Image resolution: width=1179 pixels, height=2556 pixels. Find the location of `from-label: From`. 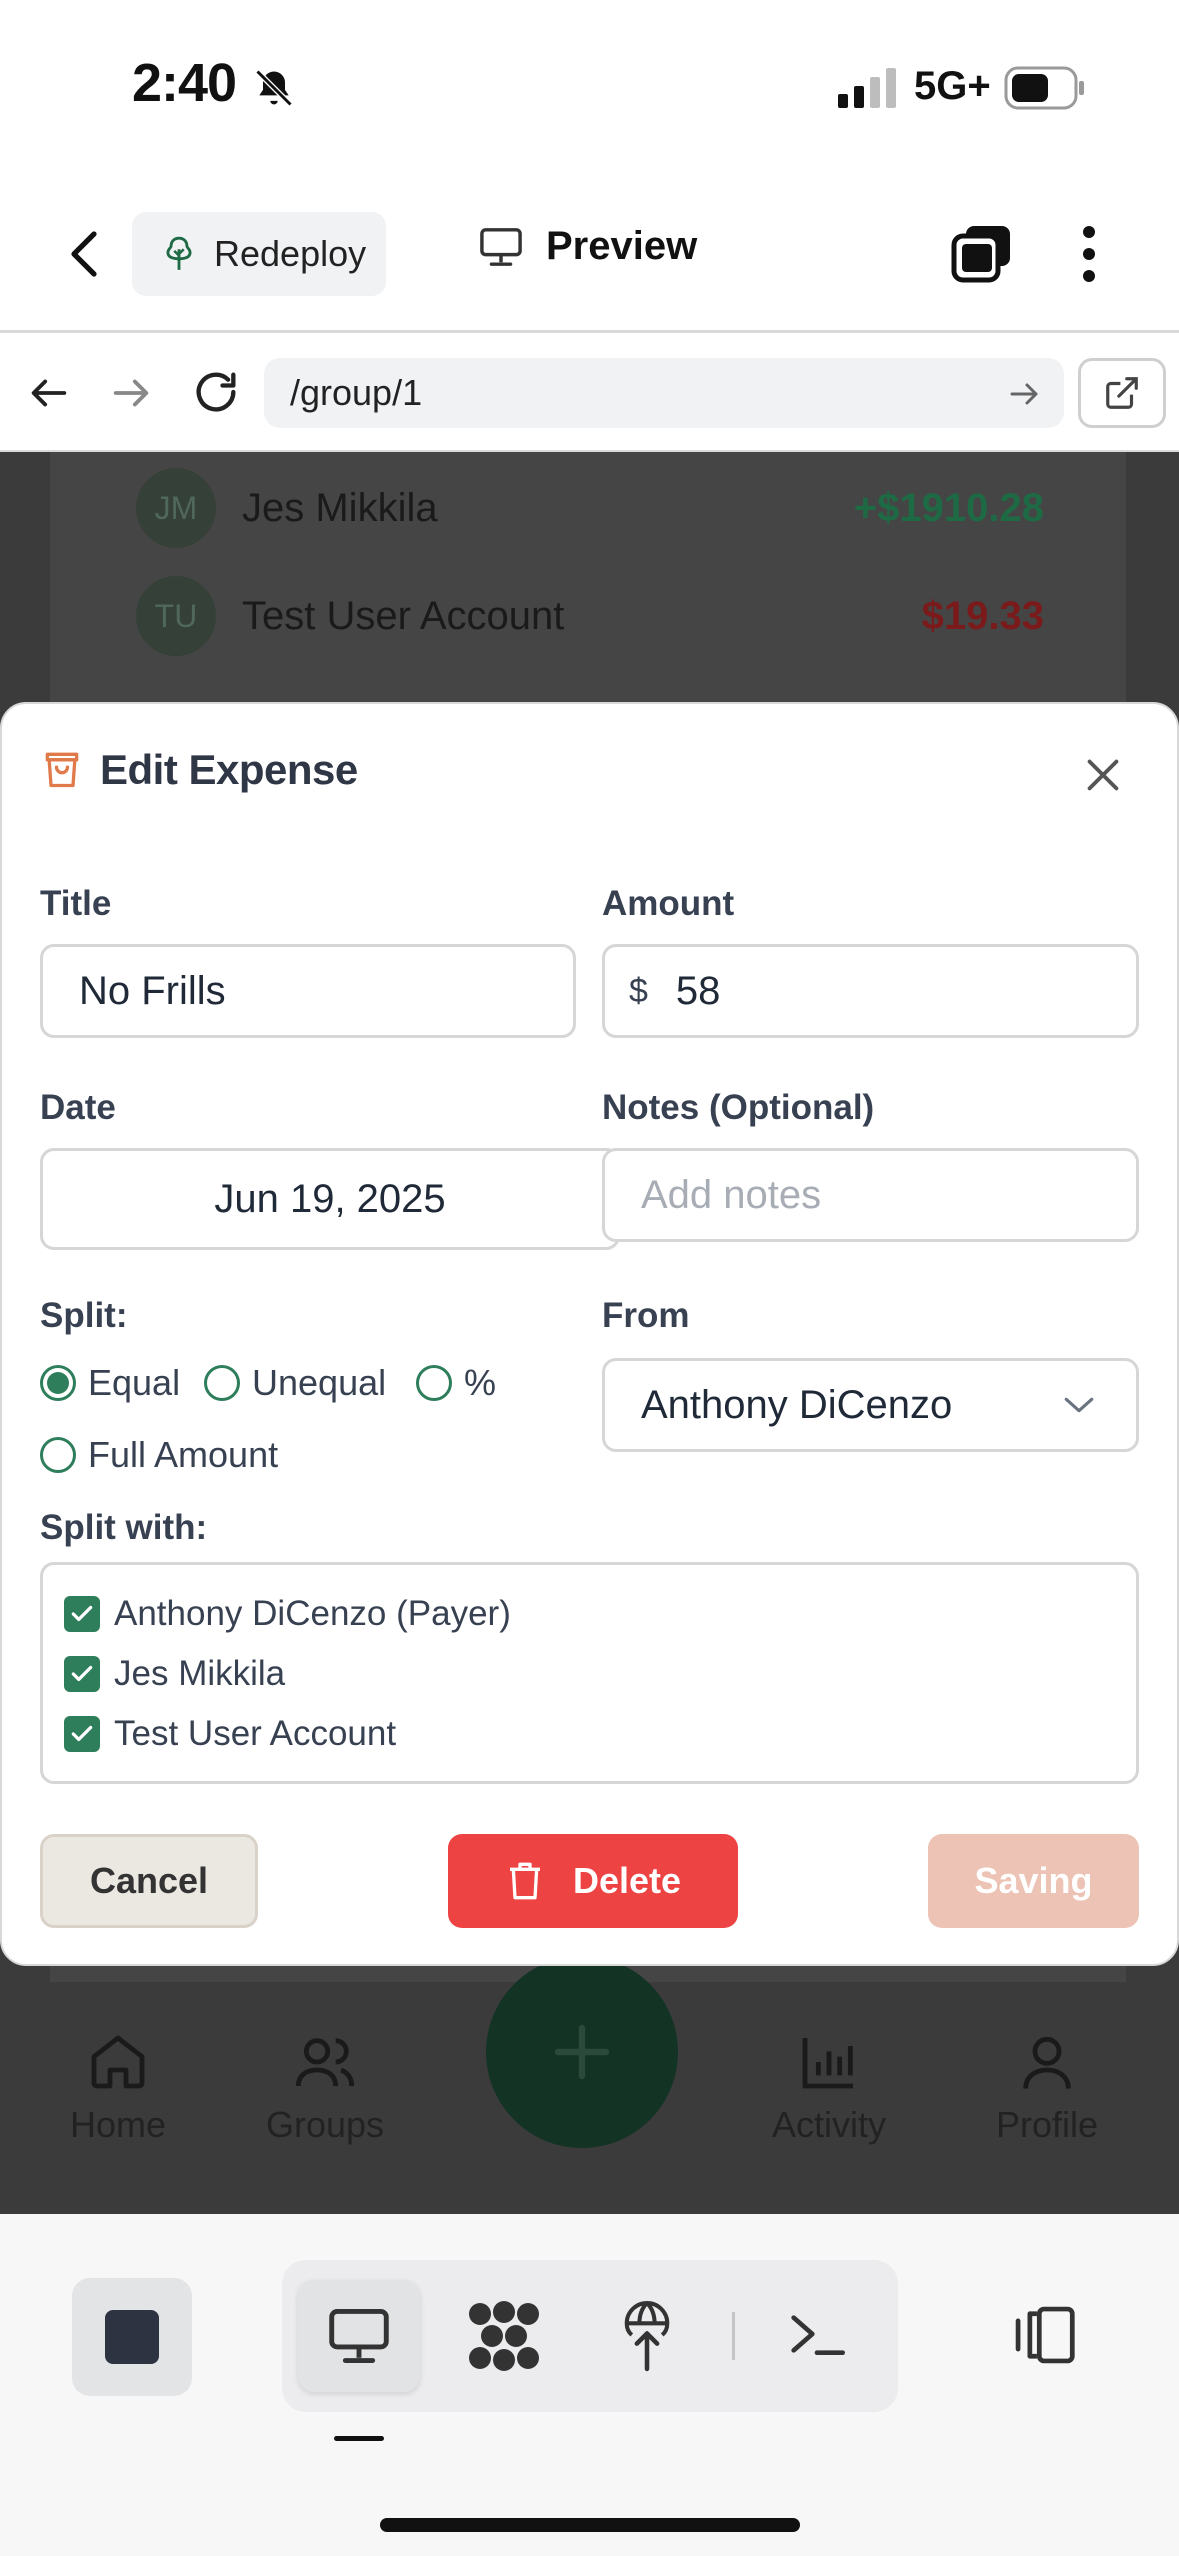

from-label: From is located at coordinates (646, 1315).